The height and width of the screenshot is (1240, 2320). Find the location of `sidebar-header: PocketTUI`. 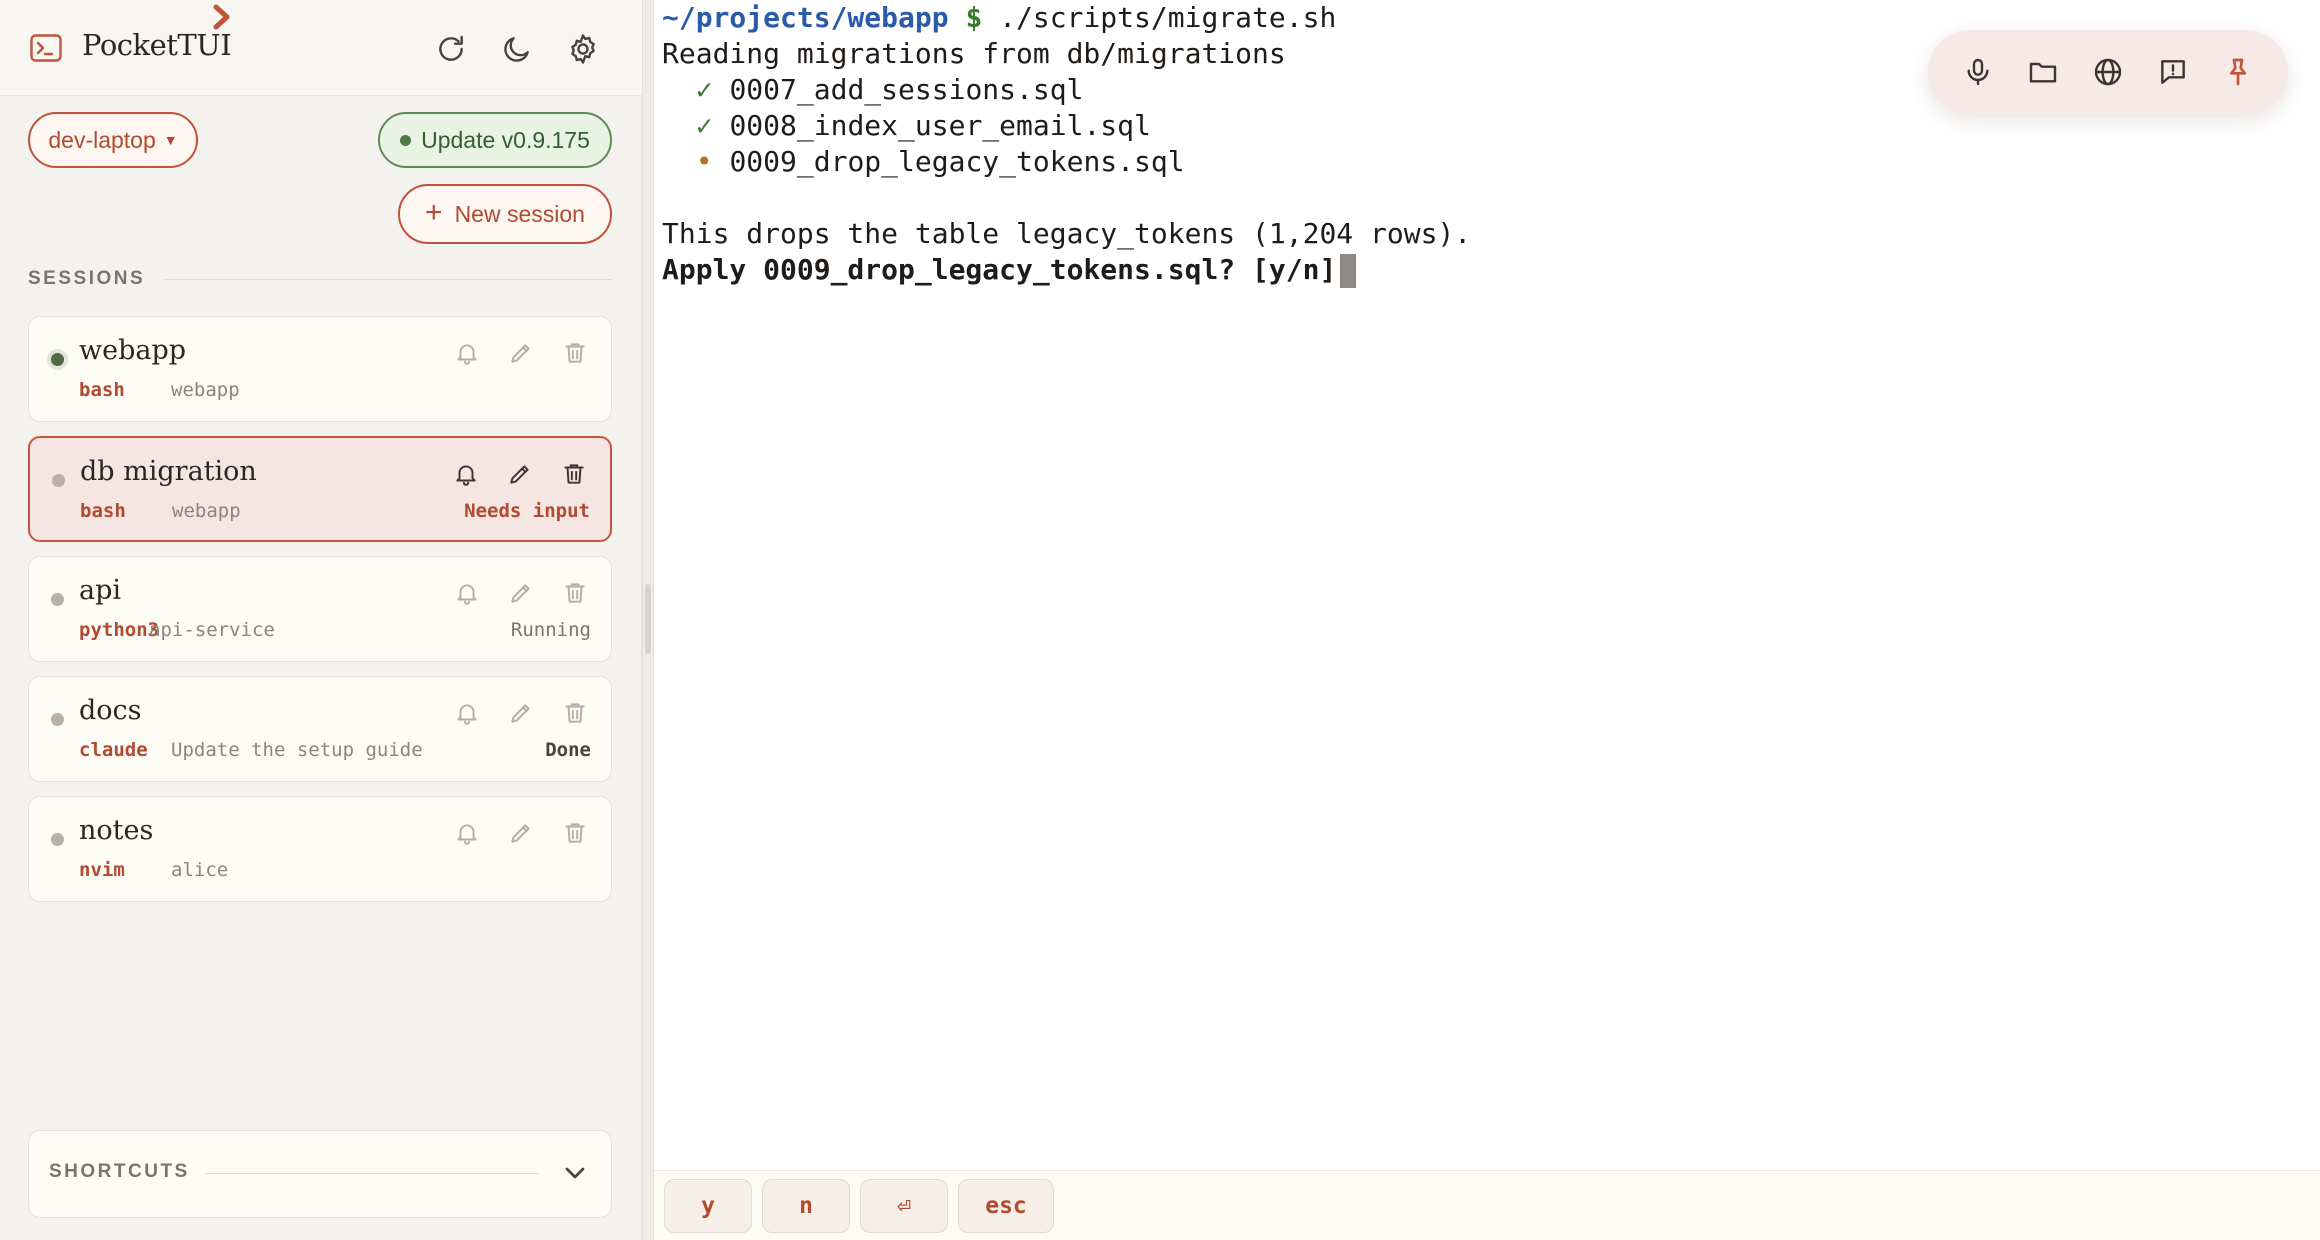

sidebar-header: PocketTUI is located at coordinates (321, 48).